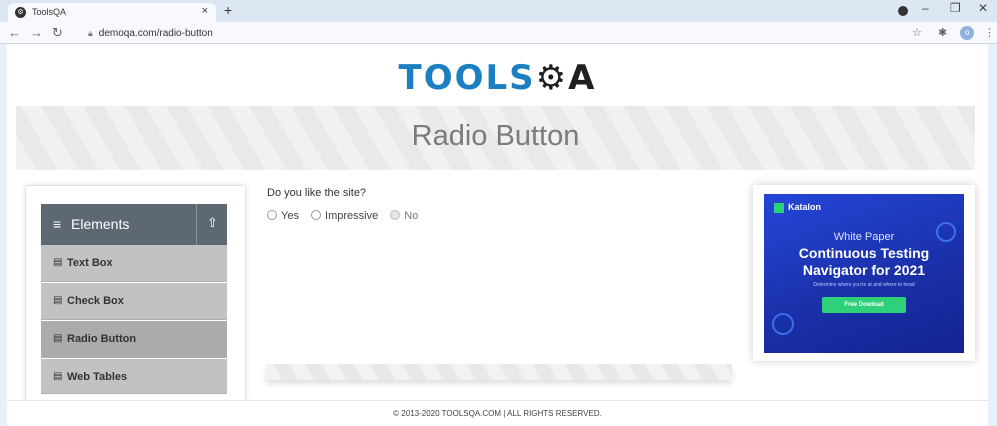 The image size is (997, 426). I want to click on toolsqa-logo: TOOLS⚙A, so click(497, 78).